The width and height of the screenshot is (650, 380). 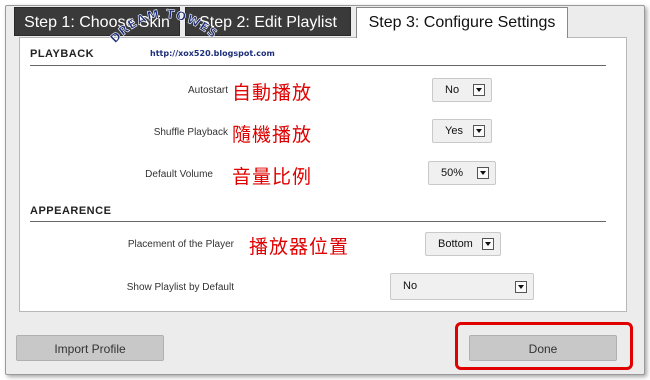 What do you see at coordinates (90, 348) in the screenshot?
I see `import-profile-button: Import Profile` at bounding box center [90, 348].